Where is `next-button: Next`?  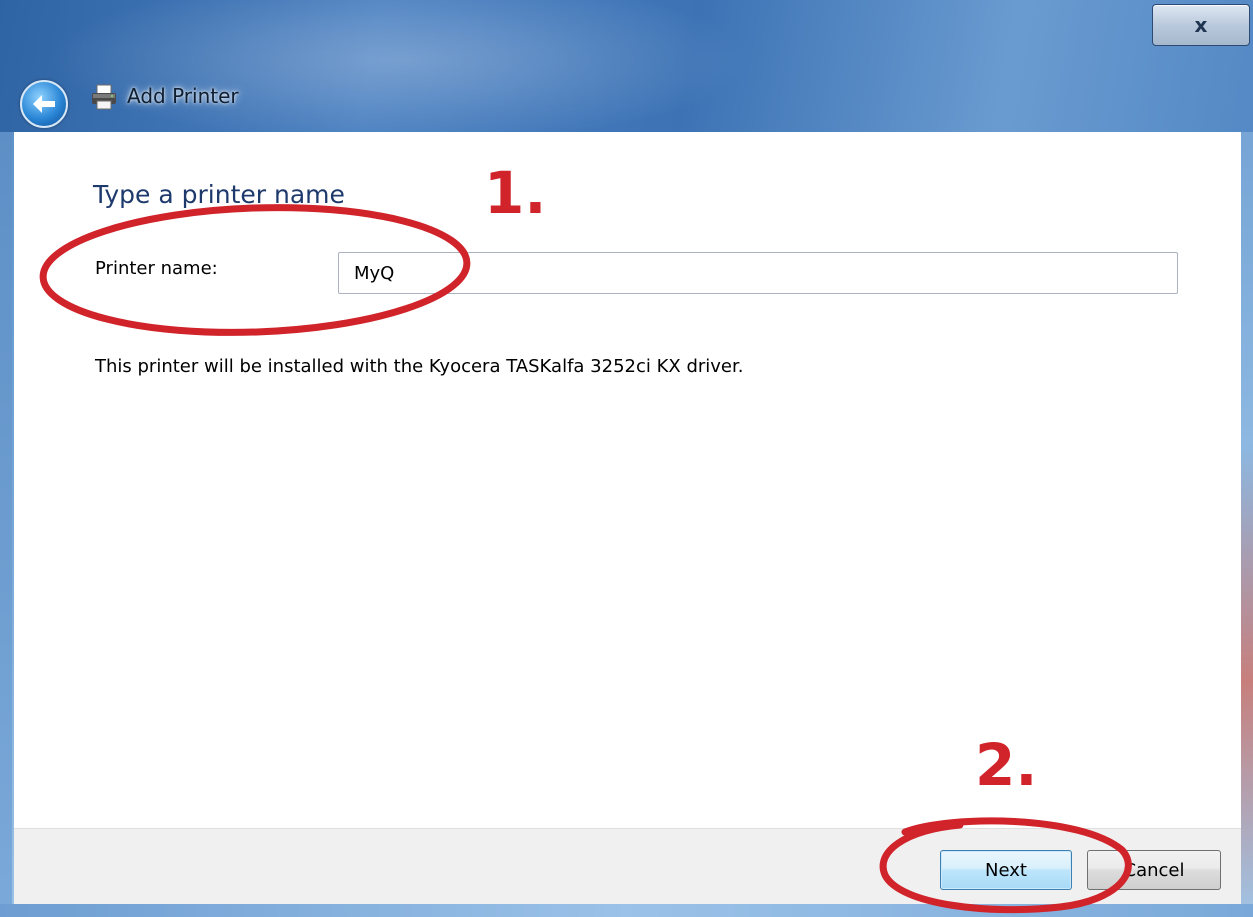
next-button: Next is located at coordinates (1006, 870).